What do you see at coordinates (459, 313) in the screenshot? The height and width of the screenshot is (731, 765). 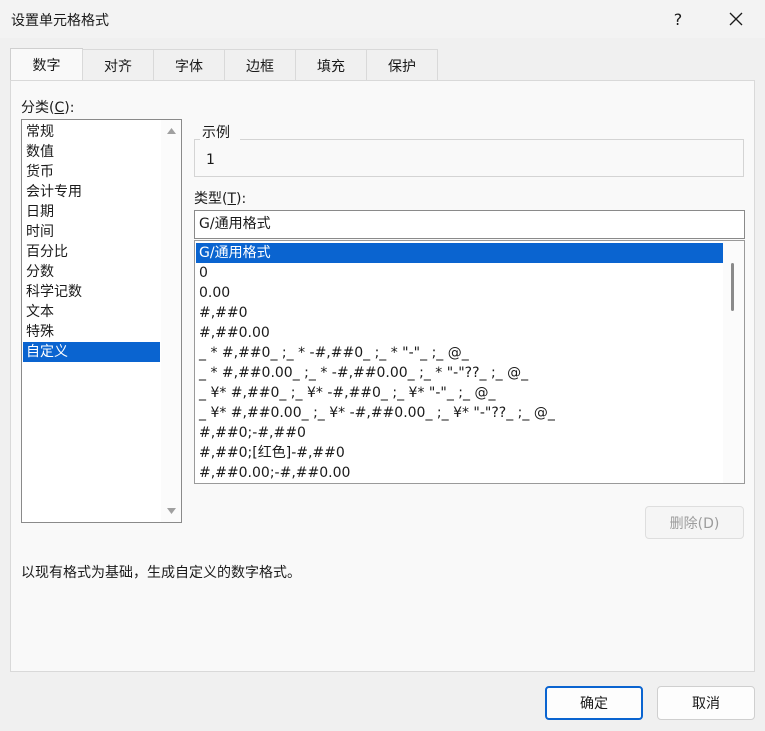 I see `type-item: #,##0` at bounding box center [459, 313].